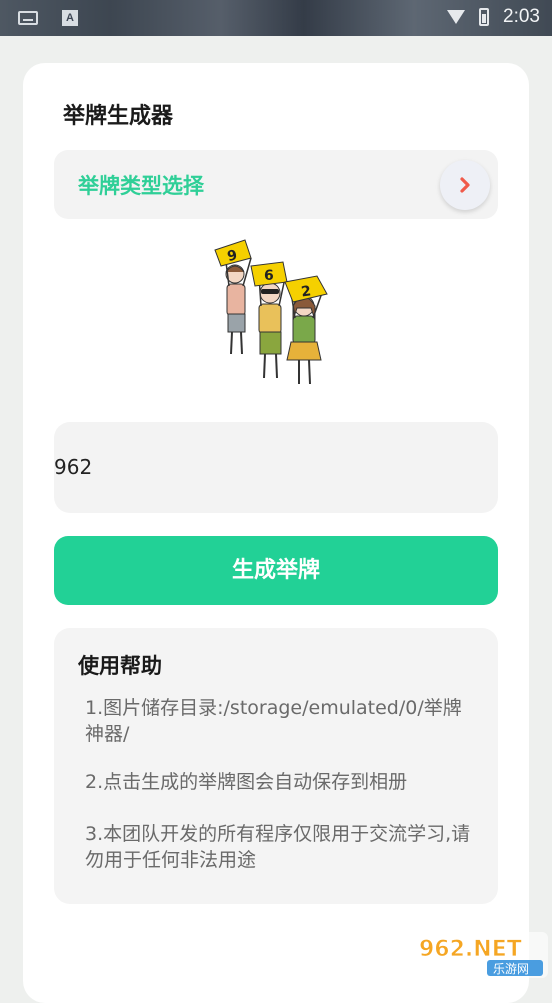  What do you see at coordinates (118, 116) in the screenshot?
I see `page-title: 举牌生成器` at bounding box center [118, 116].